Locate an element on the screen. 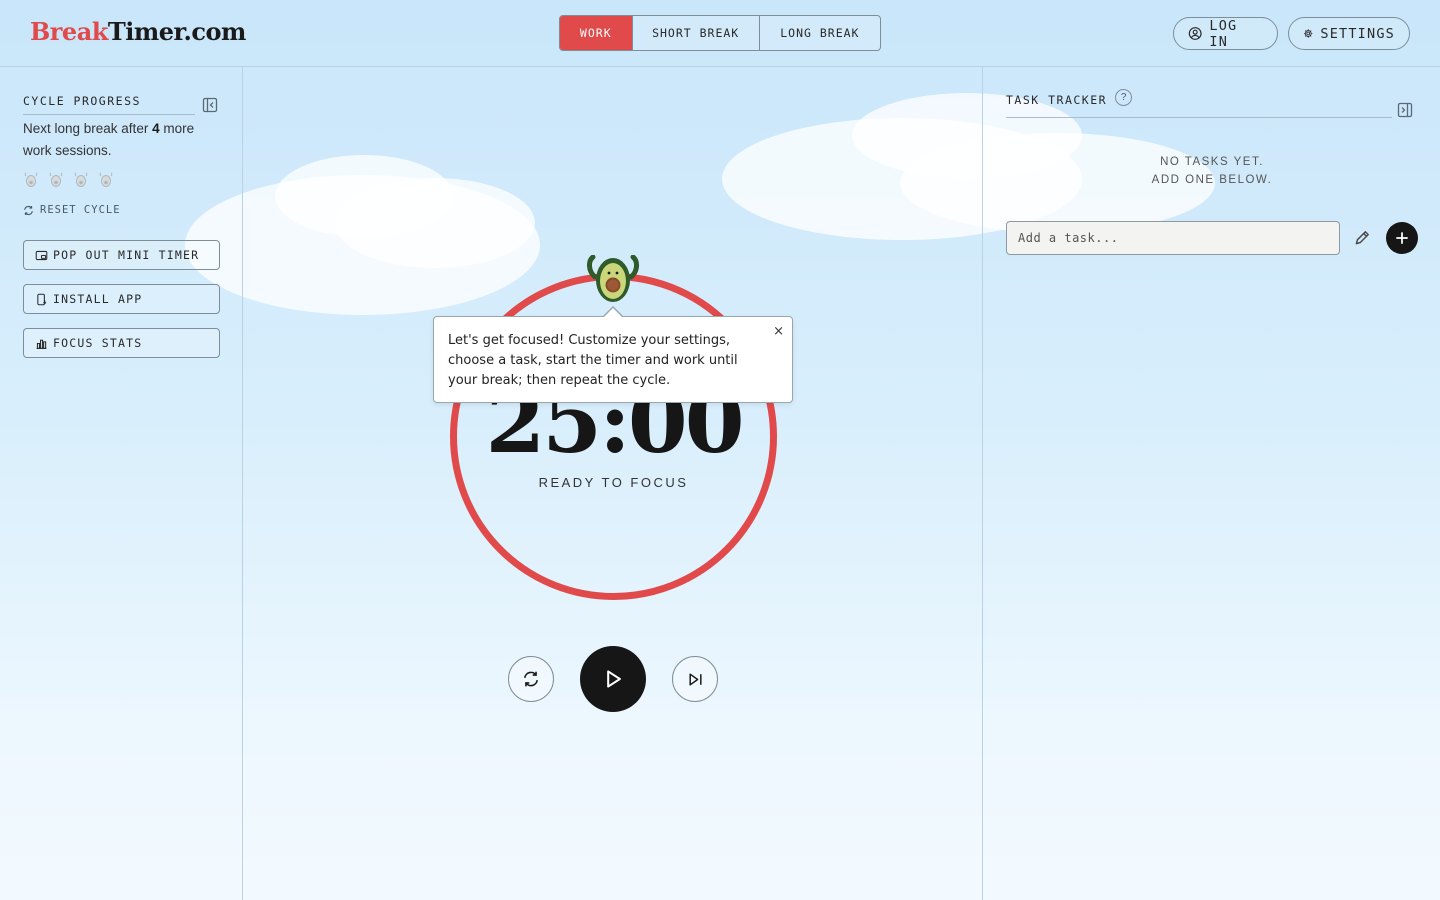 The width and height of the screenshot is (1440, 900). settings-button: SETTINGS is located at coordinates (1349, 33).